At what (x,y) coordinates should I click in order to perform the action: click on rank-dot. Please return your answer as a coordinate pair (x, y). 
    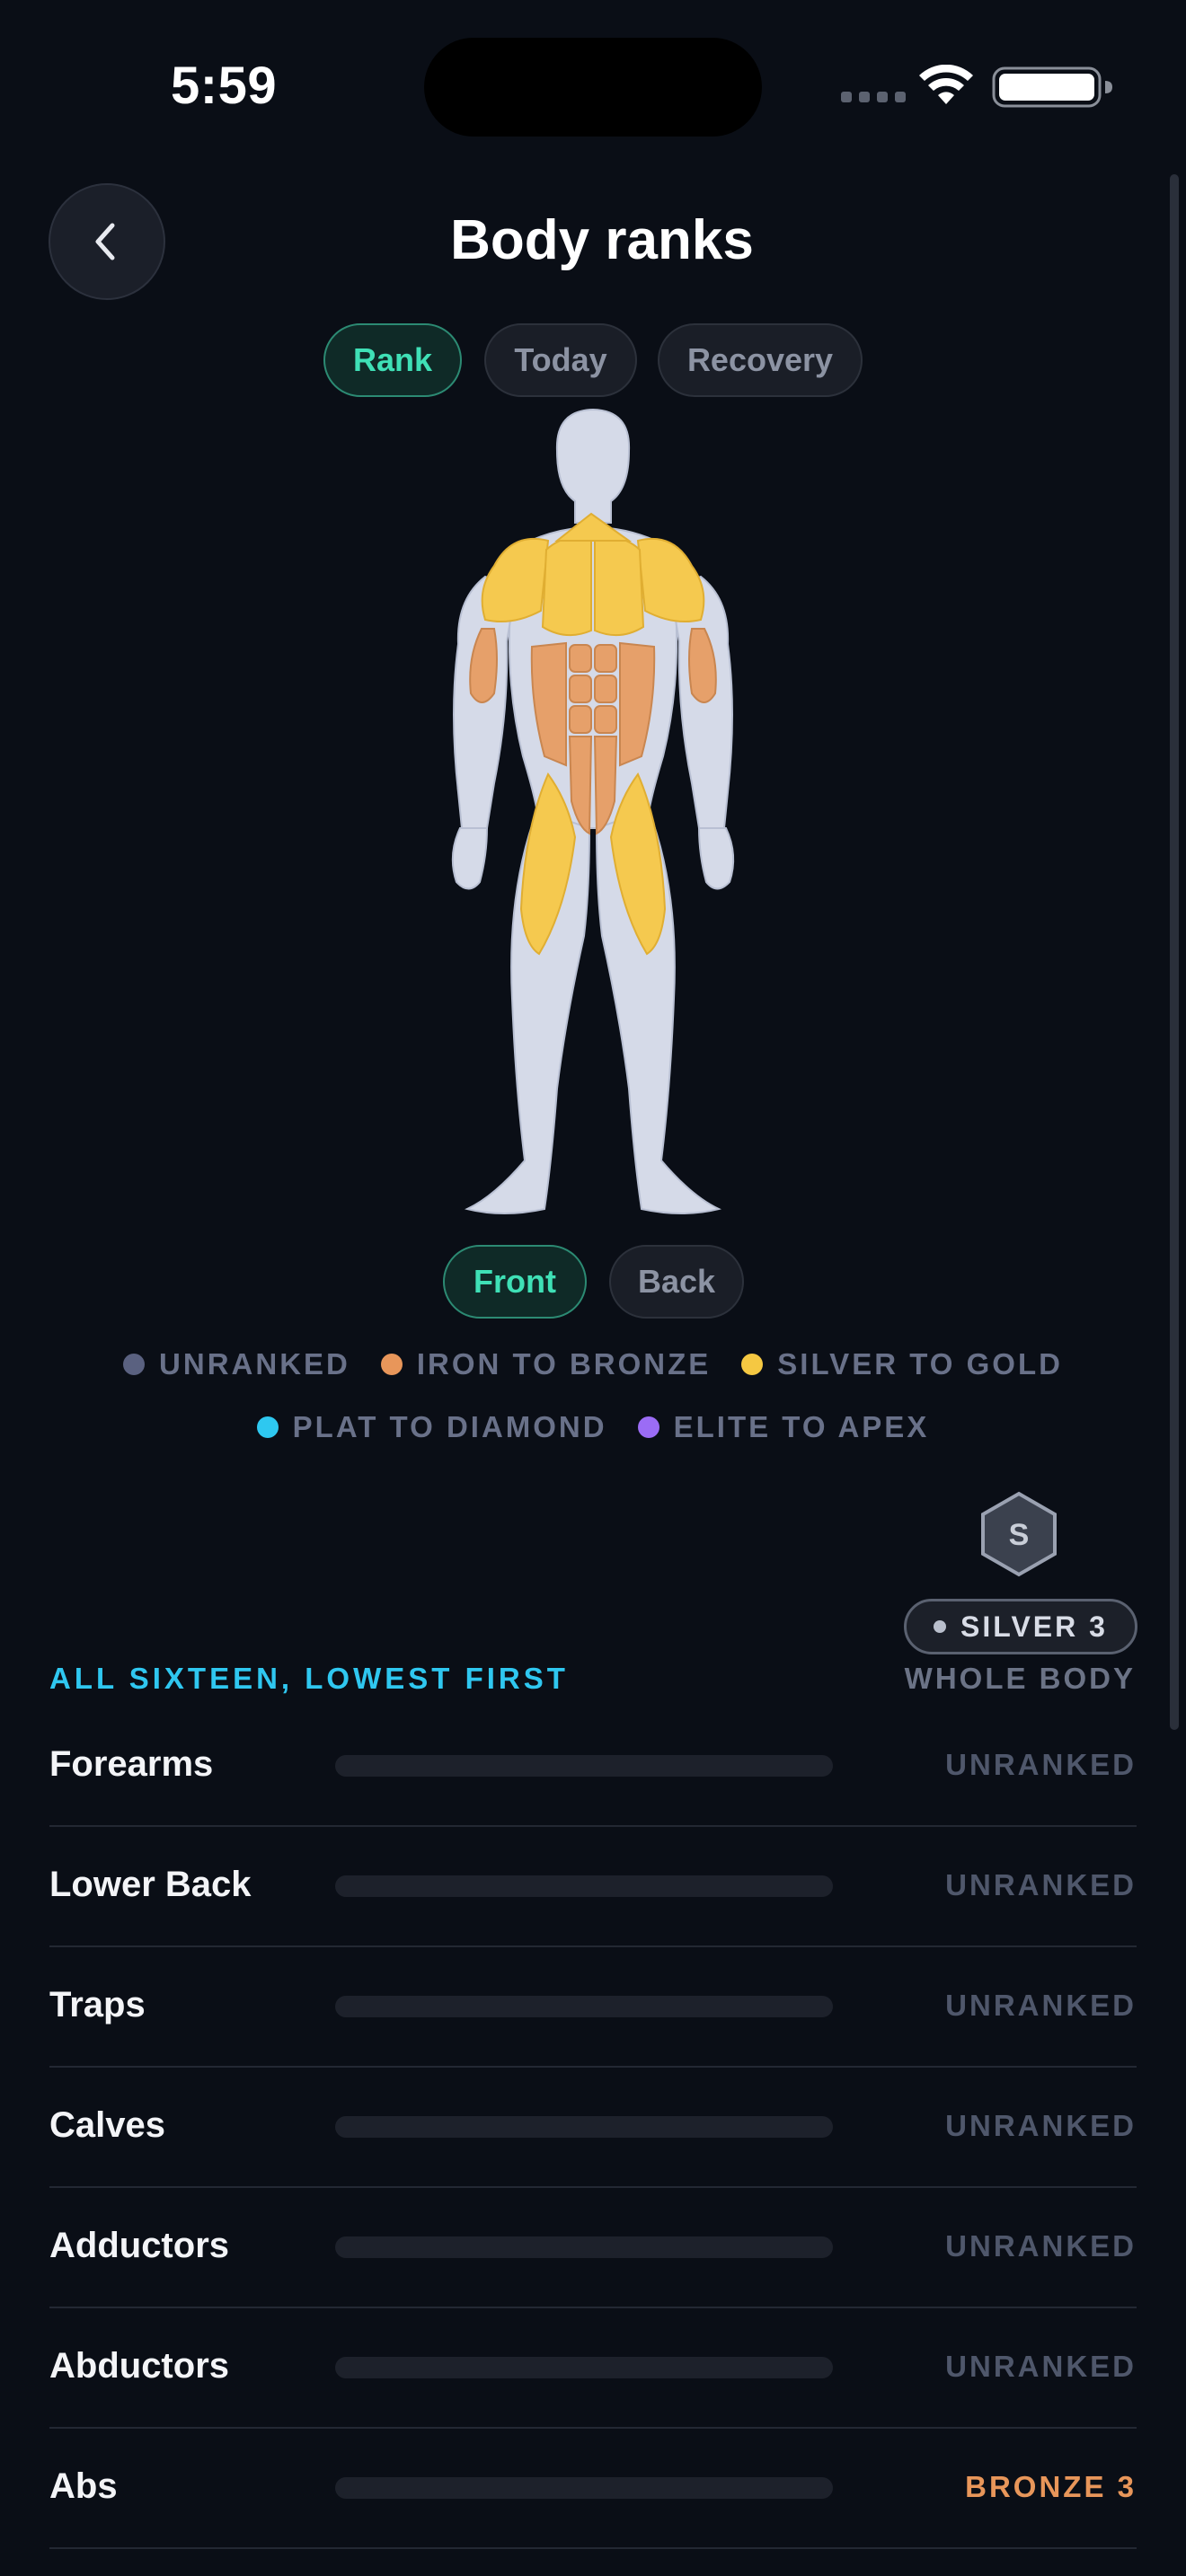
    Looking at the image, I should click on (940, 1626).